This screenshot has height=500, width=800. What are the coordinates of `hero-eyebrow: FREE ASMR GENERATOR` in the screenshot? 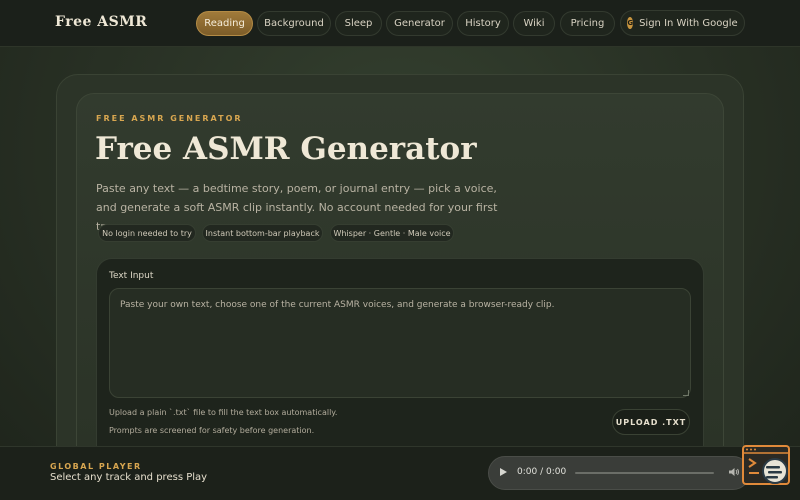 It's located at (169, 118).